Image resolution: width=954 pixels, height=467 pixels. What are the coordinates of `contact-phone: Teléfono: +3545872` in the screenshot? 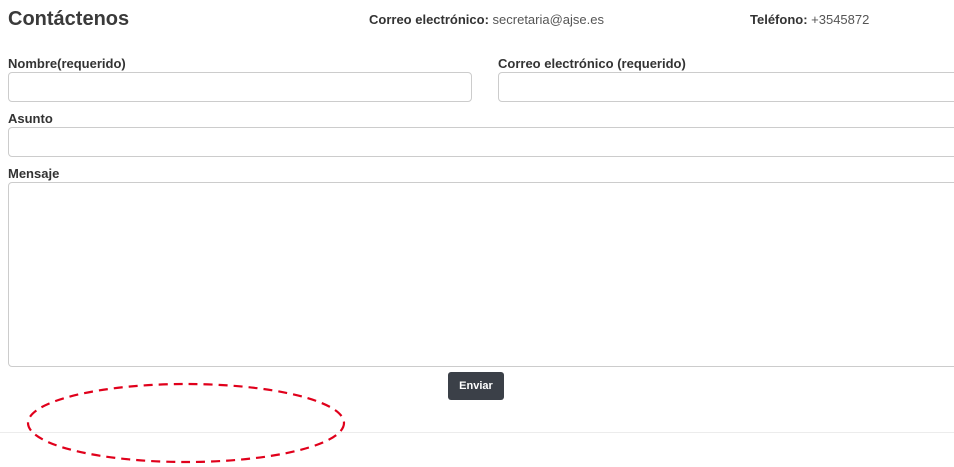 It's located at (809, 19).